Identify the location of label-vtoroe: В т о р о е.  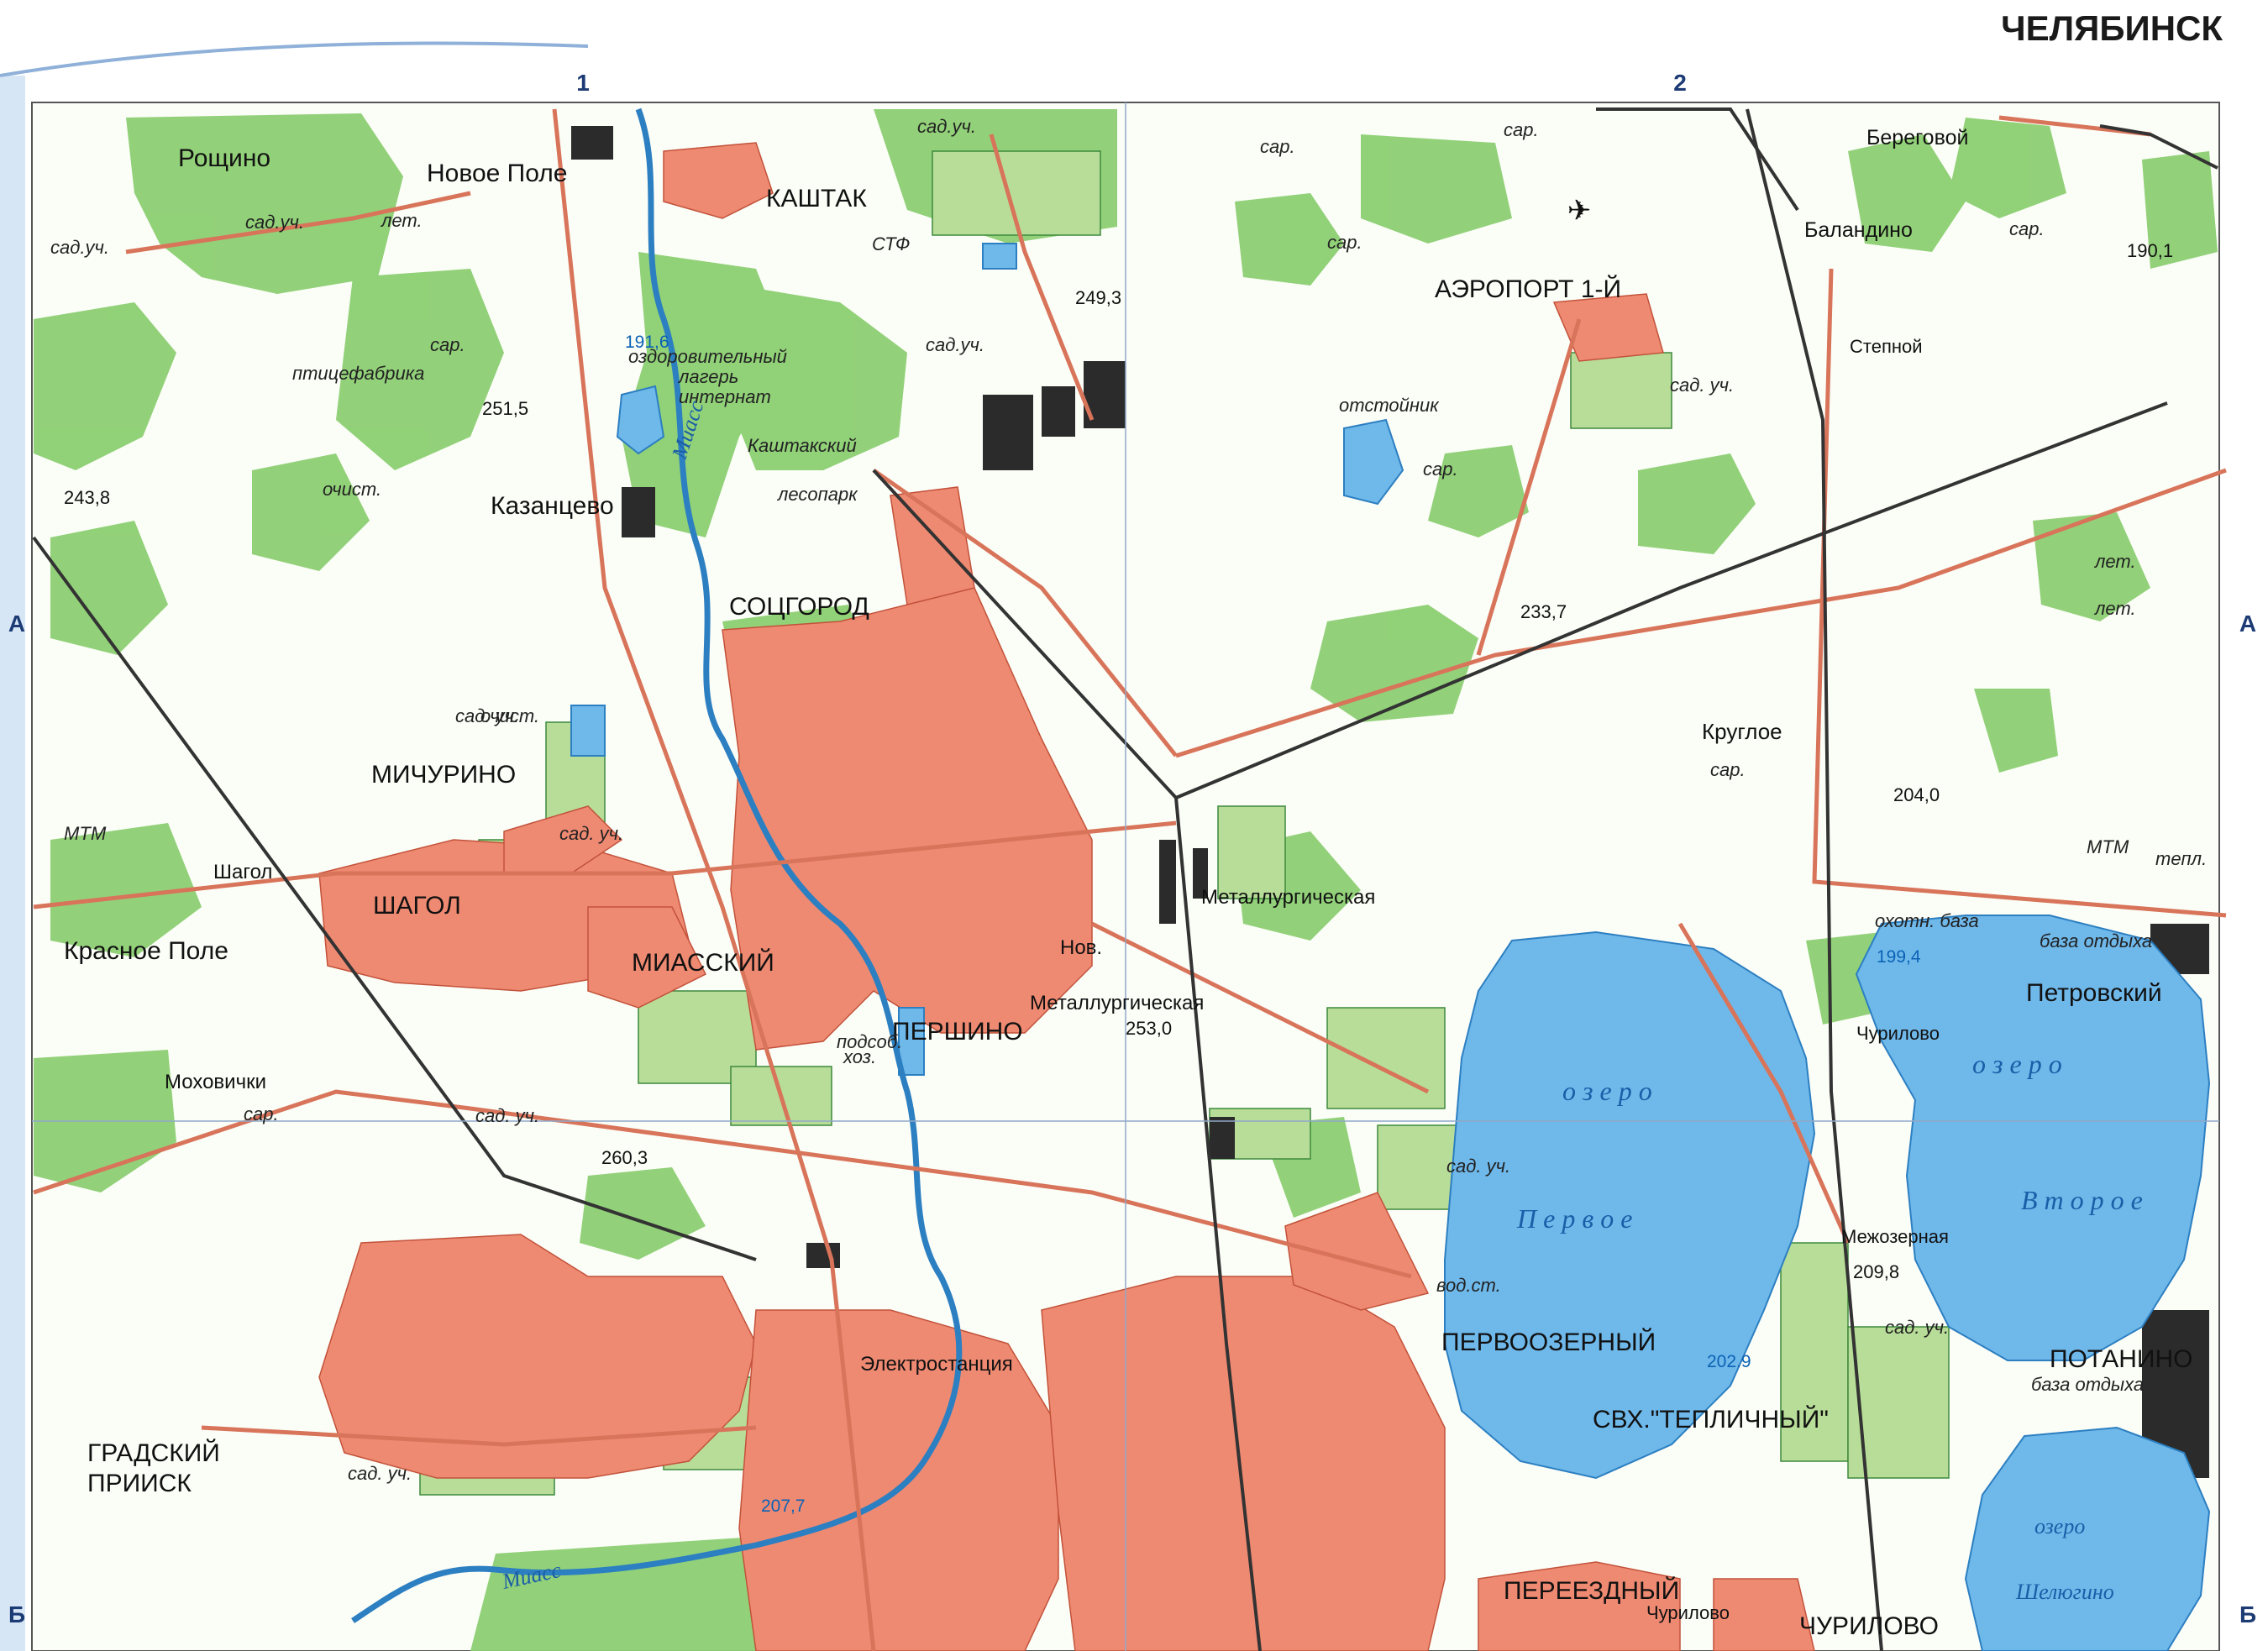
(2082, 1200).